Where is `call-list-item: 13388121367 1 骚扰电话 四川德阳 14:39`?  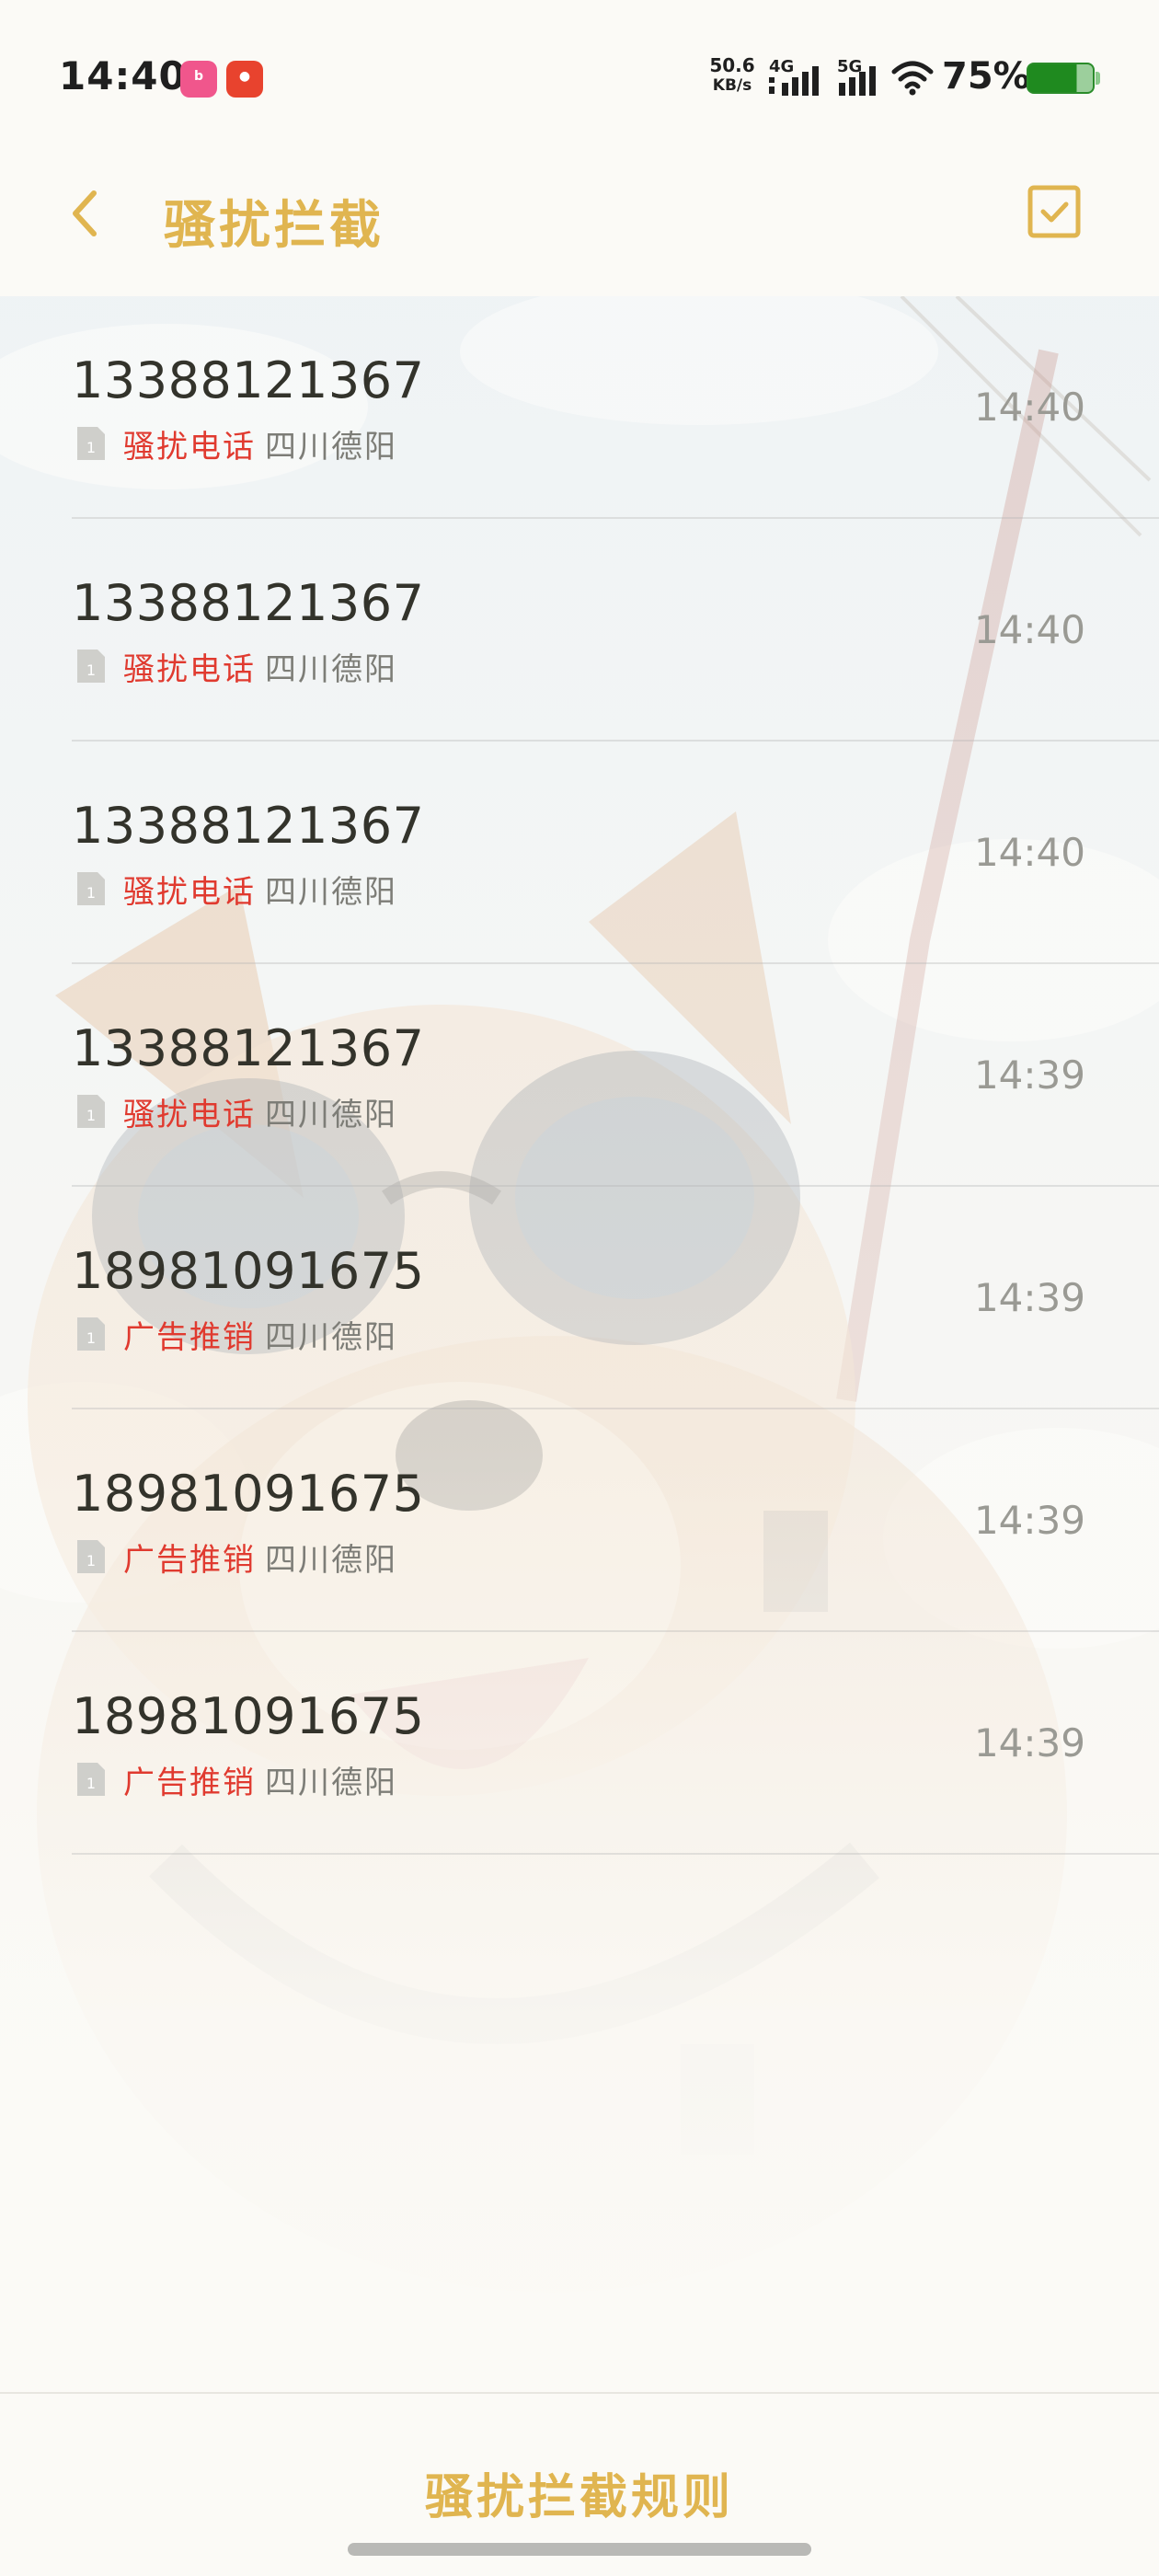 call-list-item: 13388121367 1 骚扰电话 四川德阳 14:39 is located at coordinates (579, 1075).